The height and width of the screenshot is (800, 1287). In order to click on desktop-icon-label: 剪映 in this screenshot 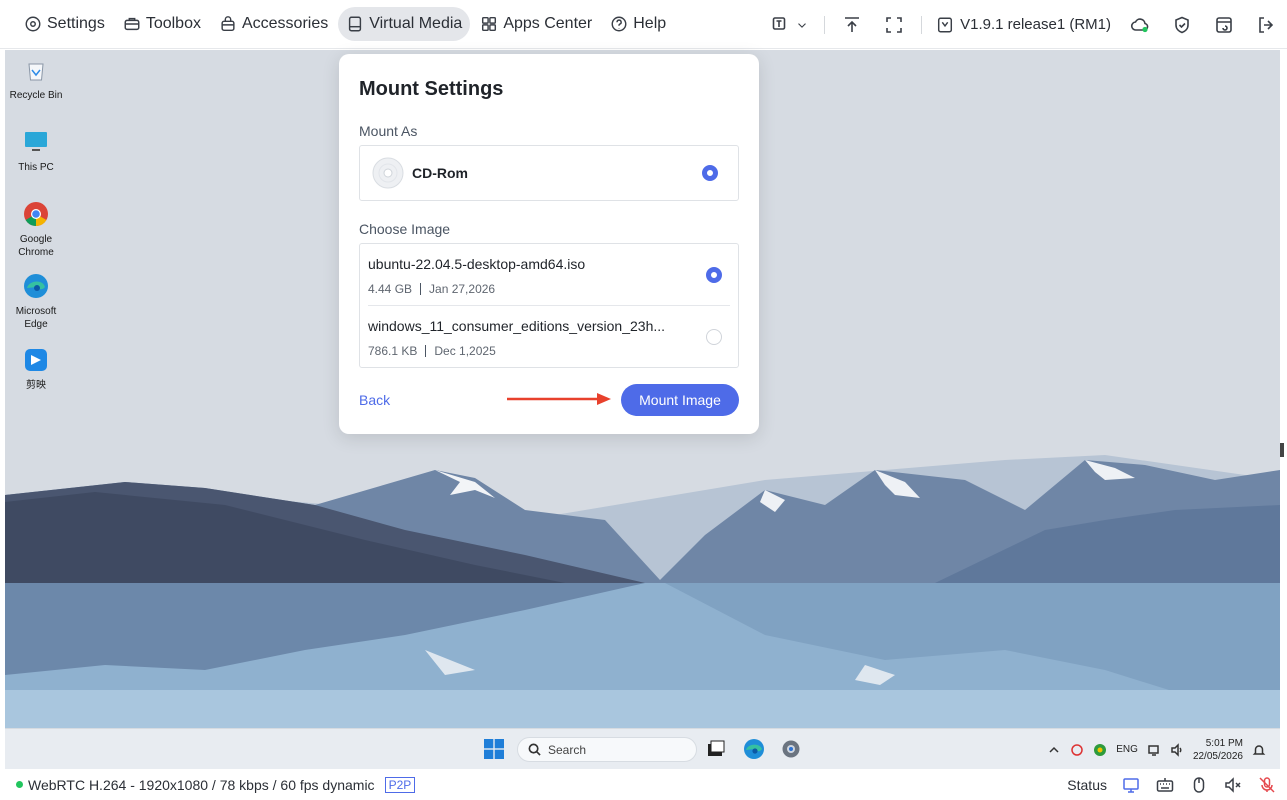, I will do `click(36, 385)`.